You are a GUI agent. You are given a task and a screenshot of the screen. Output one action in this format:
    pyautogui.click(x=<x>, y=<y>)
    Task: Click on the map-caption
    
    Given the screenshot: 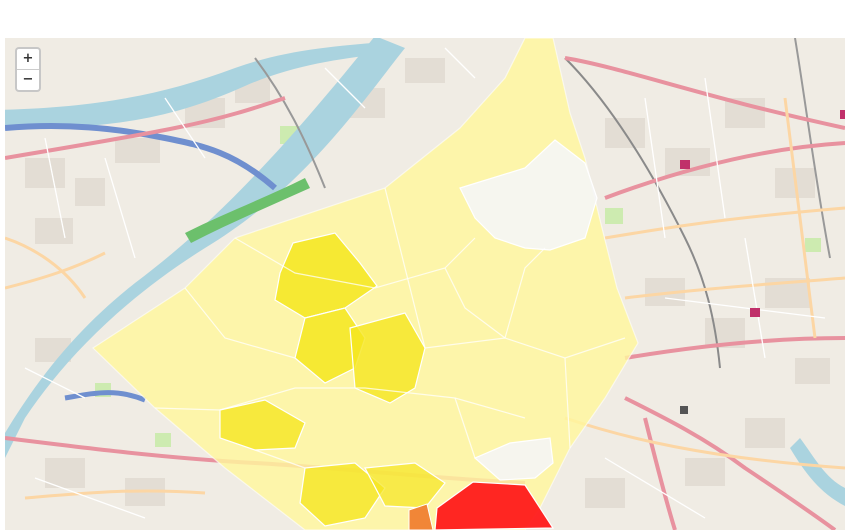 What is the action you would take?
    pyautogui.click(x=425, y=6)
    